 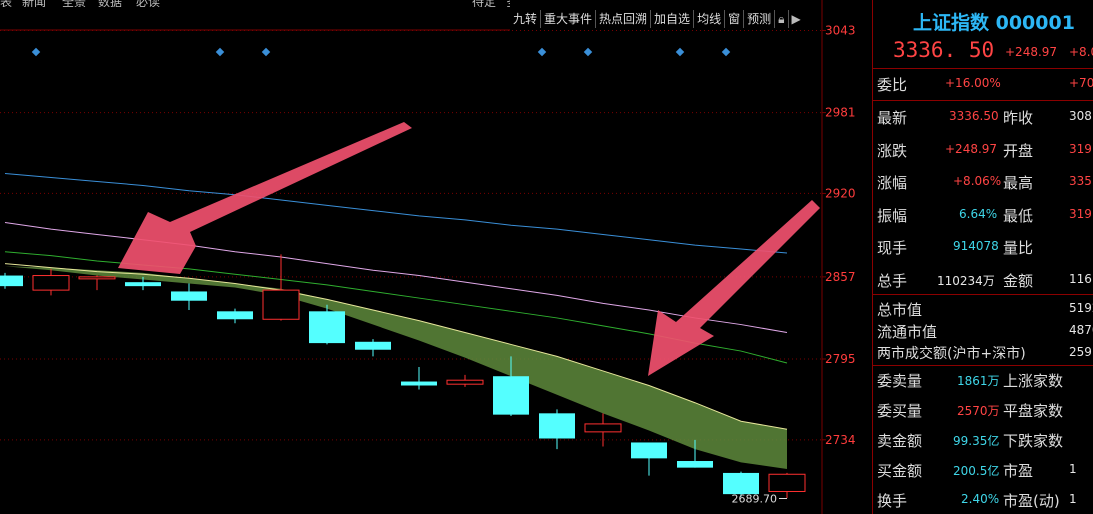 What do you see at coordinates (983, 331) in the screenshot?
I see `market-row: 流通市值 4870` at bounding box center [983, 331].